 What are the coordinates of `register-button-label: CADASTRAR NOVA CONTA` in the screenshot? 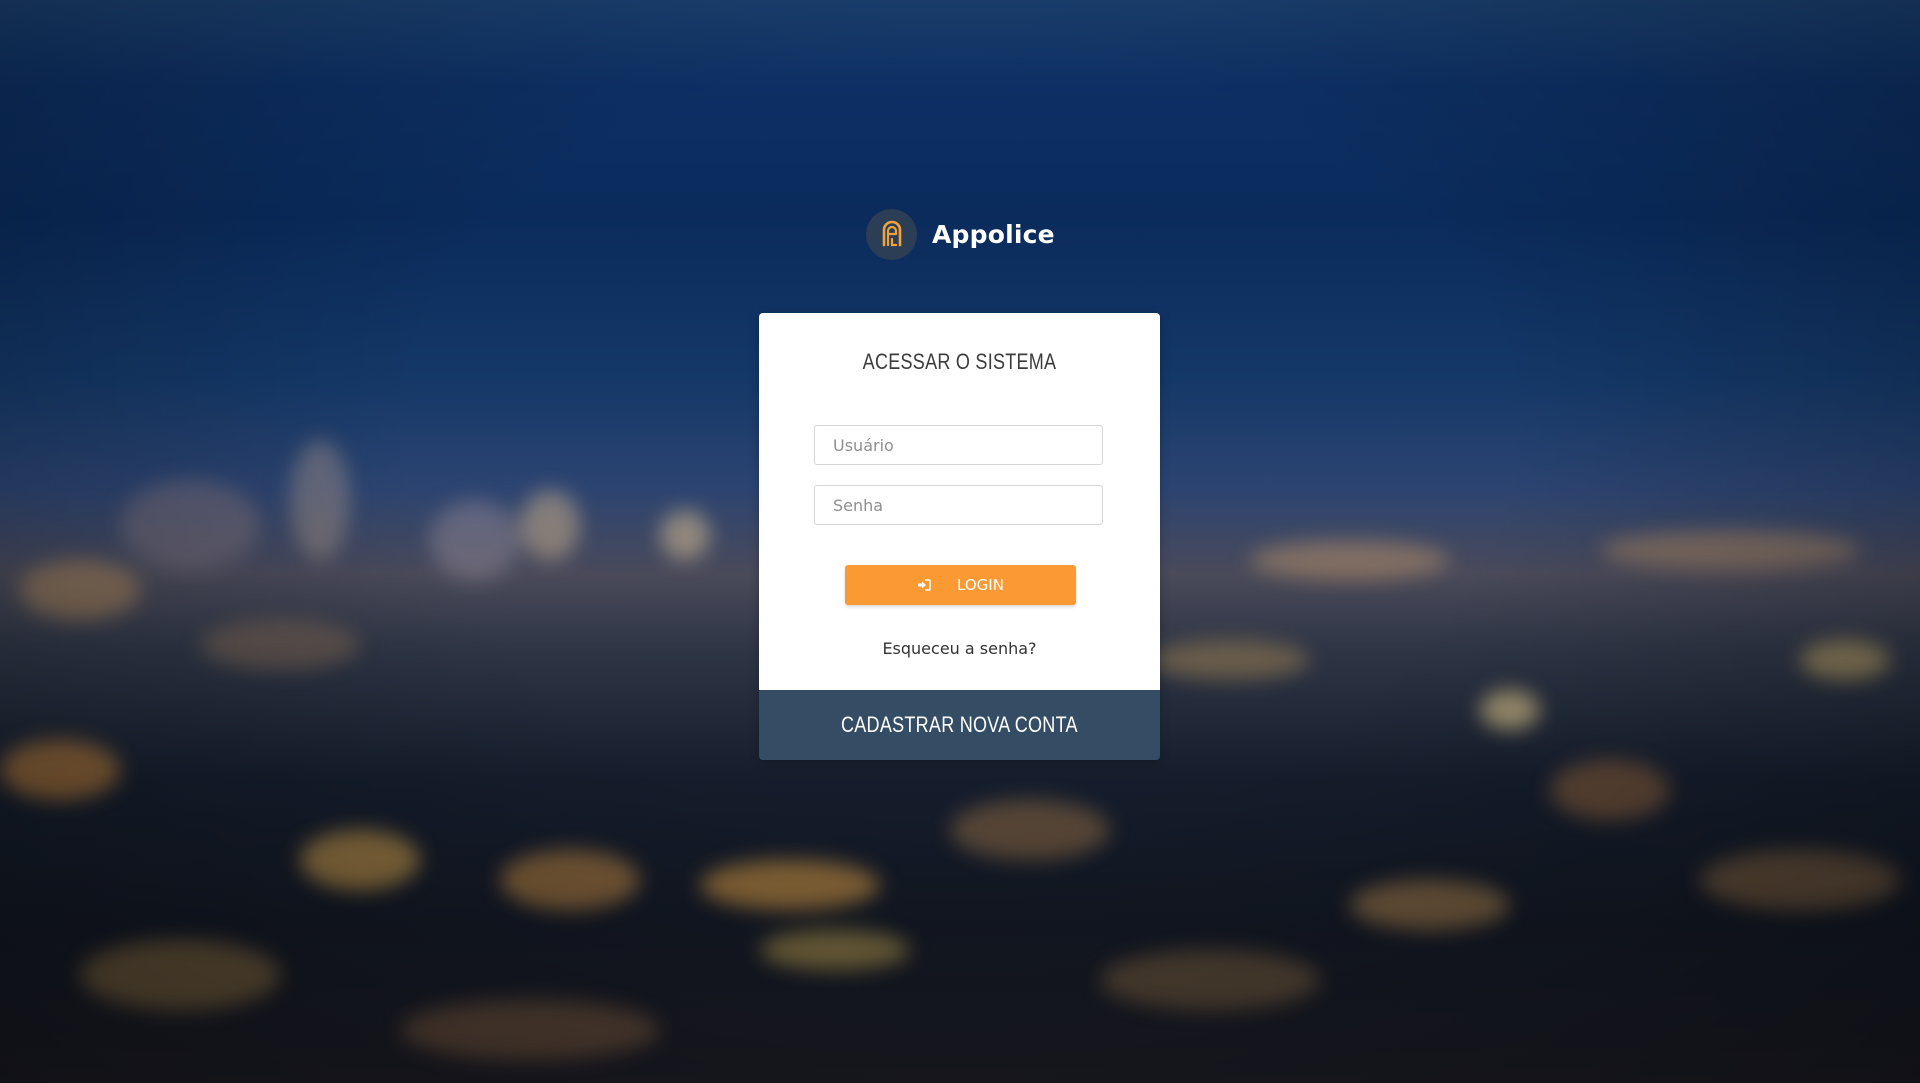 It's located at (959, 724).